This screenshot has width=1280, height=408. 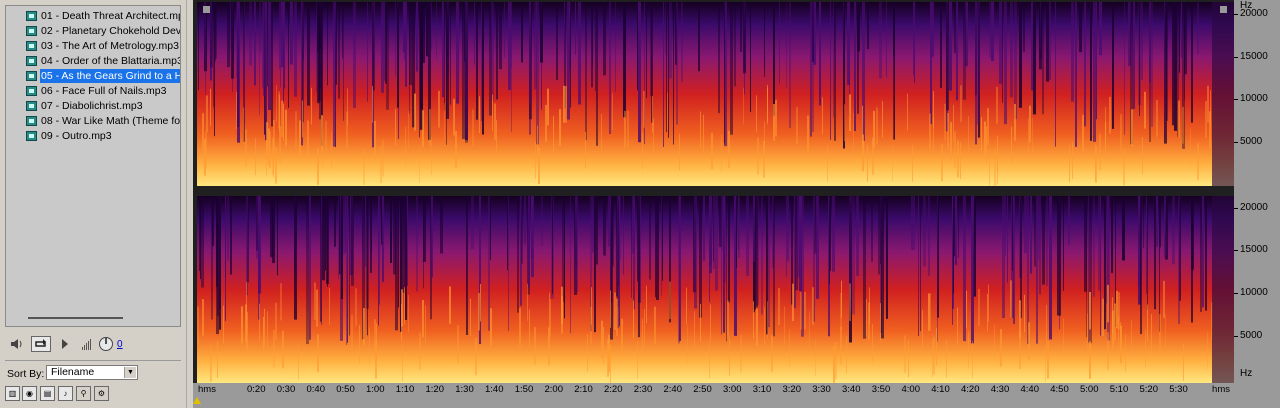 What do you see at coordinates (554, 389) in the screenshot?
I see `time-tick-label: 2:00` at bounding box center [554, 389].